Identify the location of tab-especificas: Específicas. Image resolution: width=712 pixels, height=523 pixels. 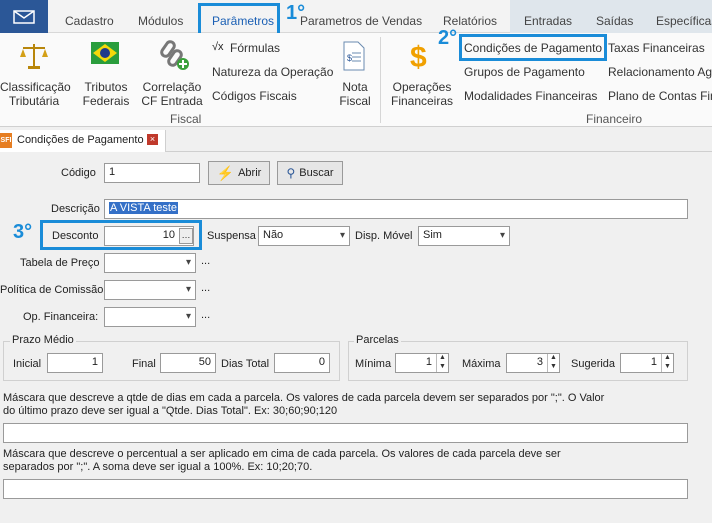
(684, 21).